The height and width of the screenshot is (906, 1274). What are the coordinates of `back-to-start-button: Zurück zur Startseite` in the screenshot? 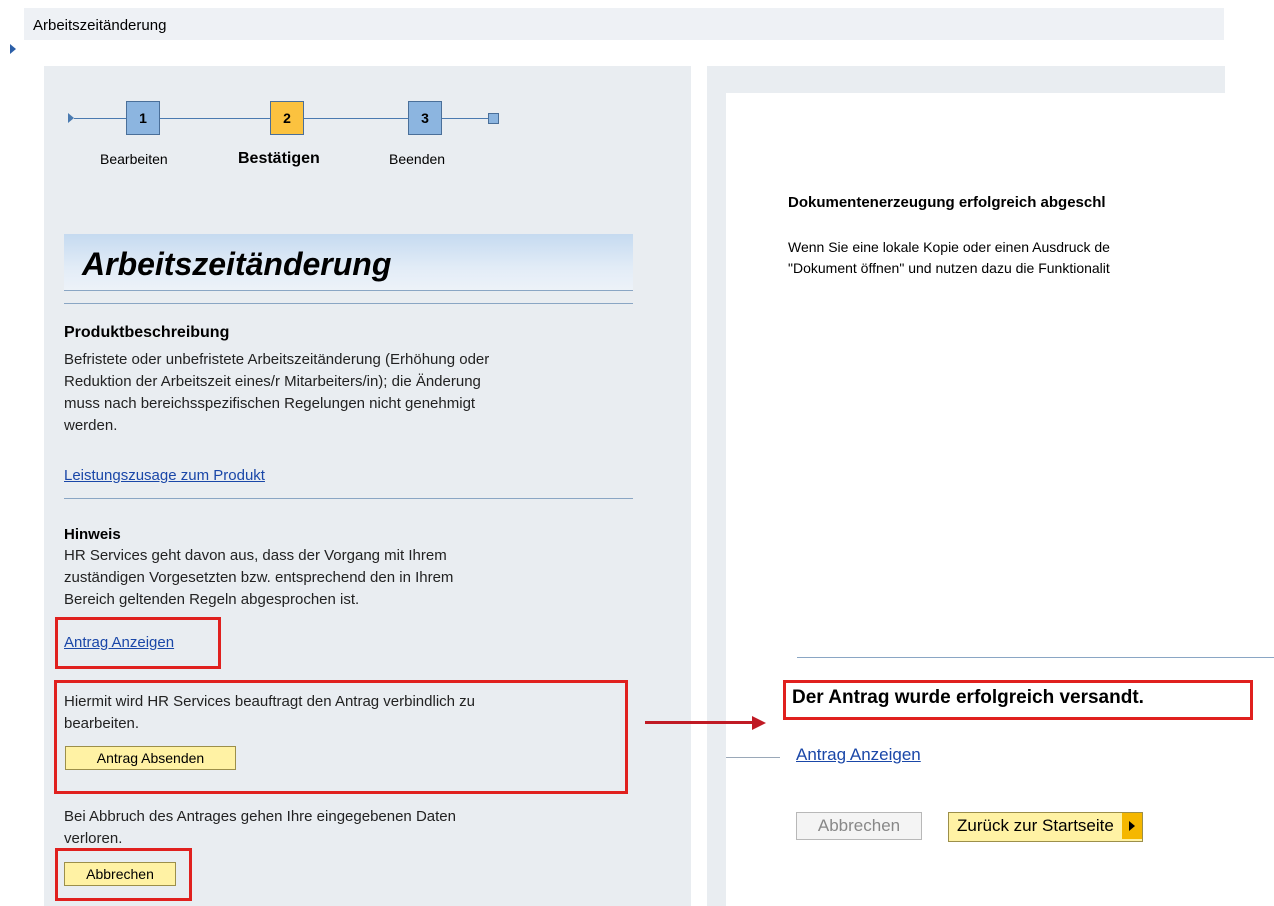 It's located at (1045, 827).